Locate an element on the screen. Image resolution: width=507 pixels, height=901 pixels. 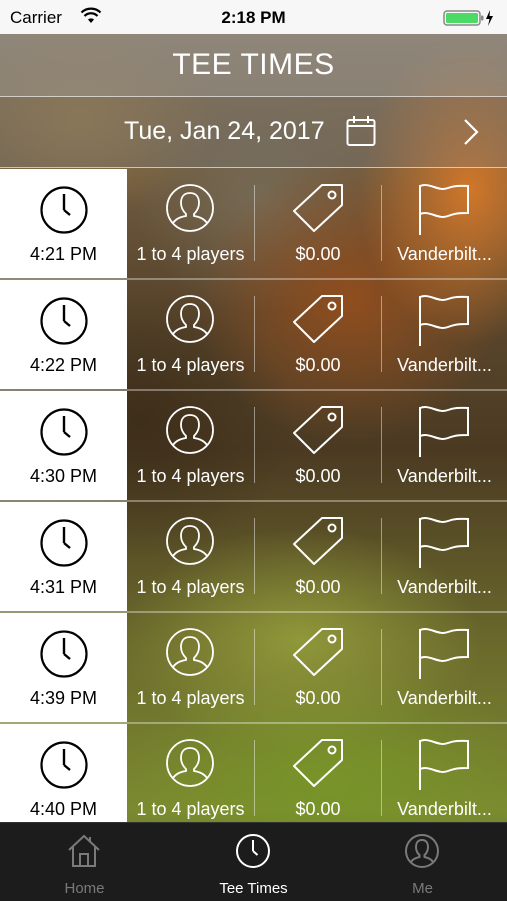
home-icon is located at coordinates (84, 853).